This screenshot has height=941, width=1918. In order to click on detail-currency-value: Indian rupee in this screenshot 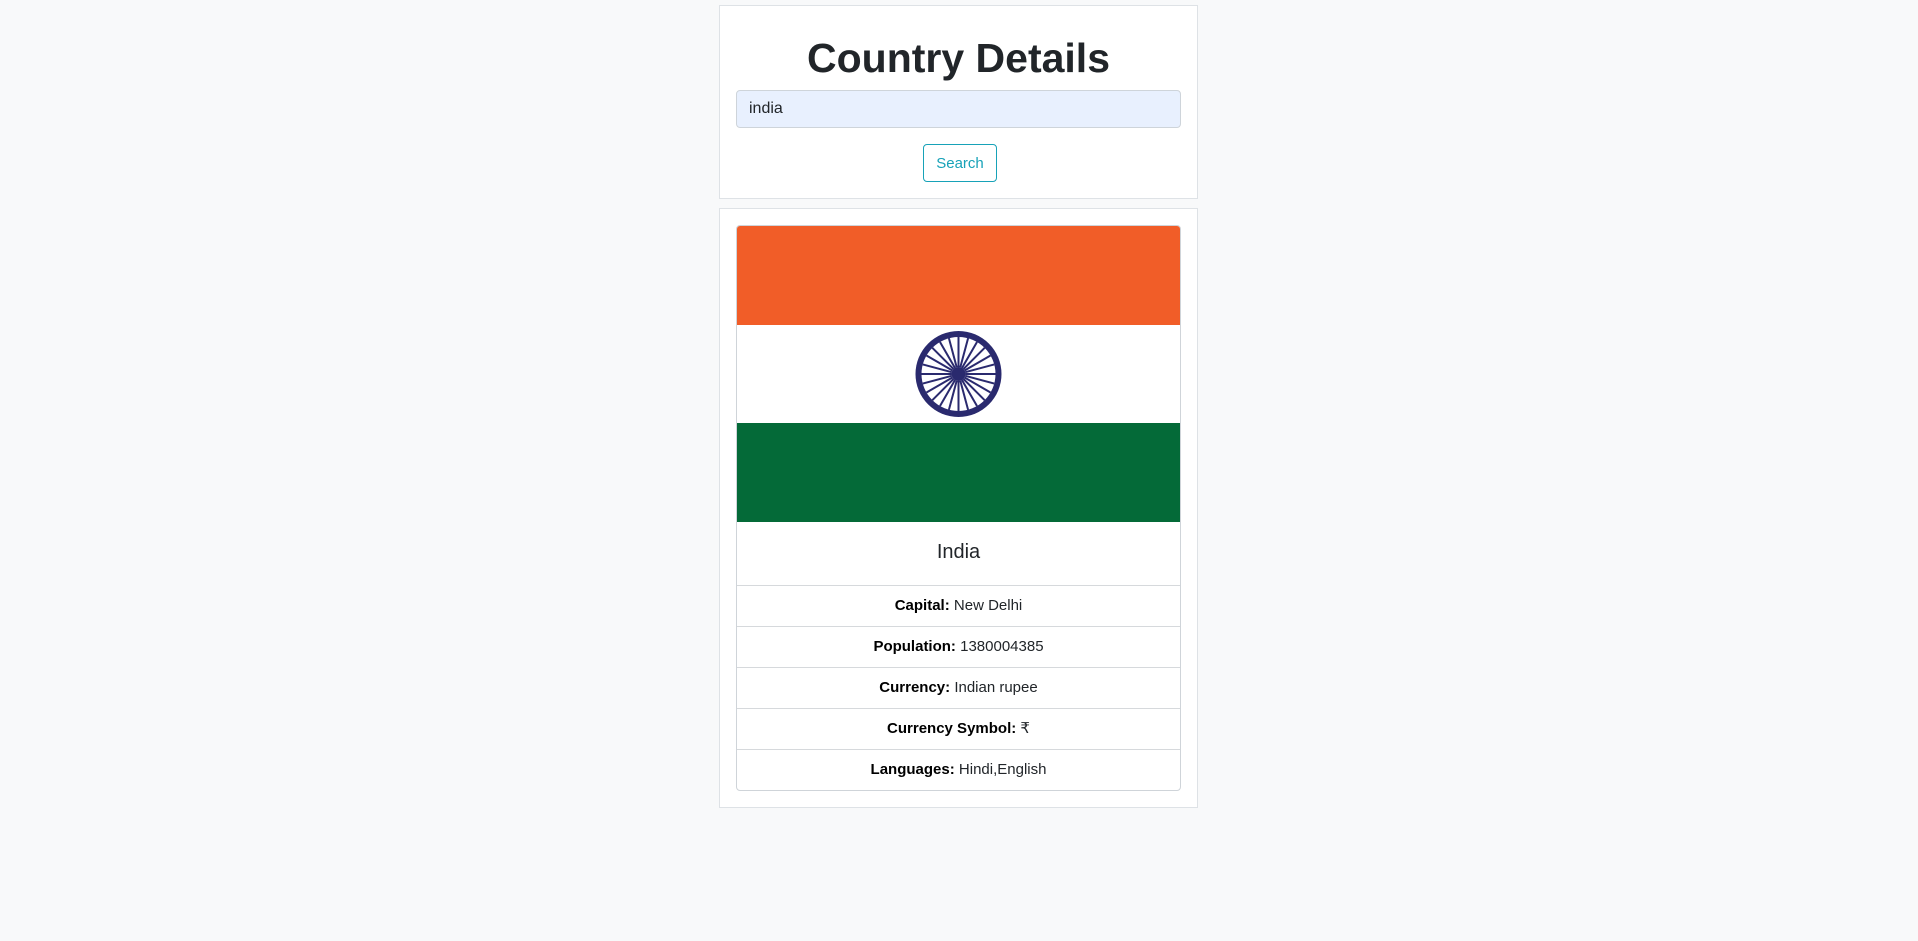, I will do `click(996, 687)`.